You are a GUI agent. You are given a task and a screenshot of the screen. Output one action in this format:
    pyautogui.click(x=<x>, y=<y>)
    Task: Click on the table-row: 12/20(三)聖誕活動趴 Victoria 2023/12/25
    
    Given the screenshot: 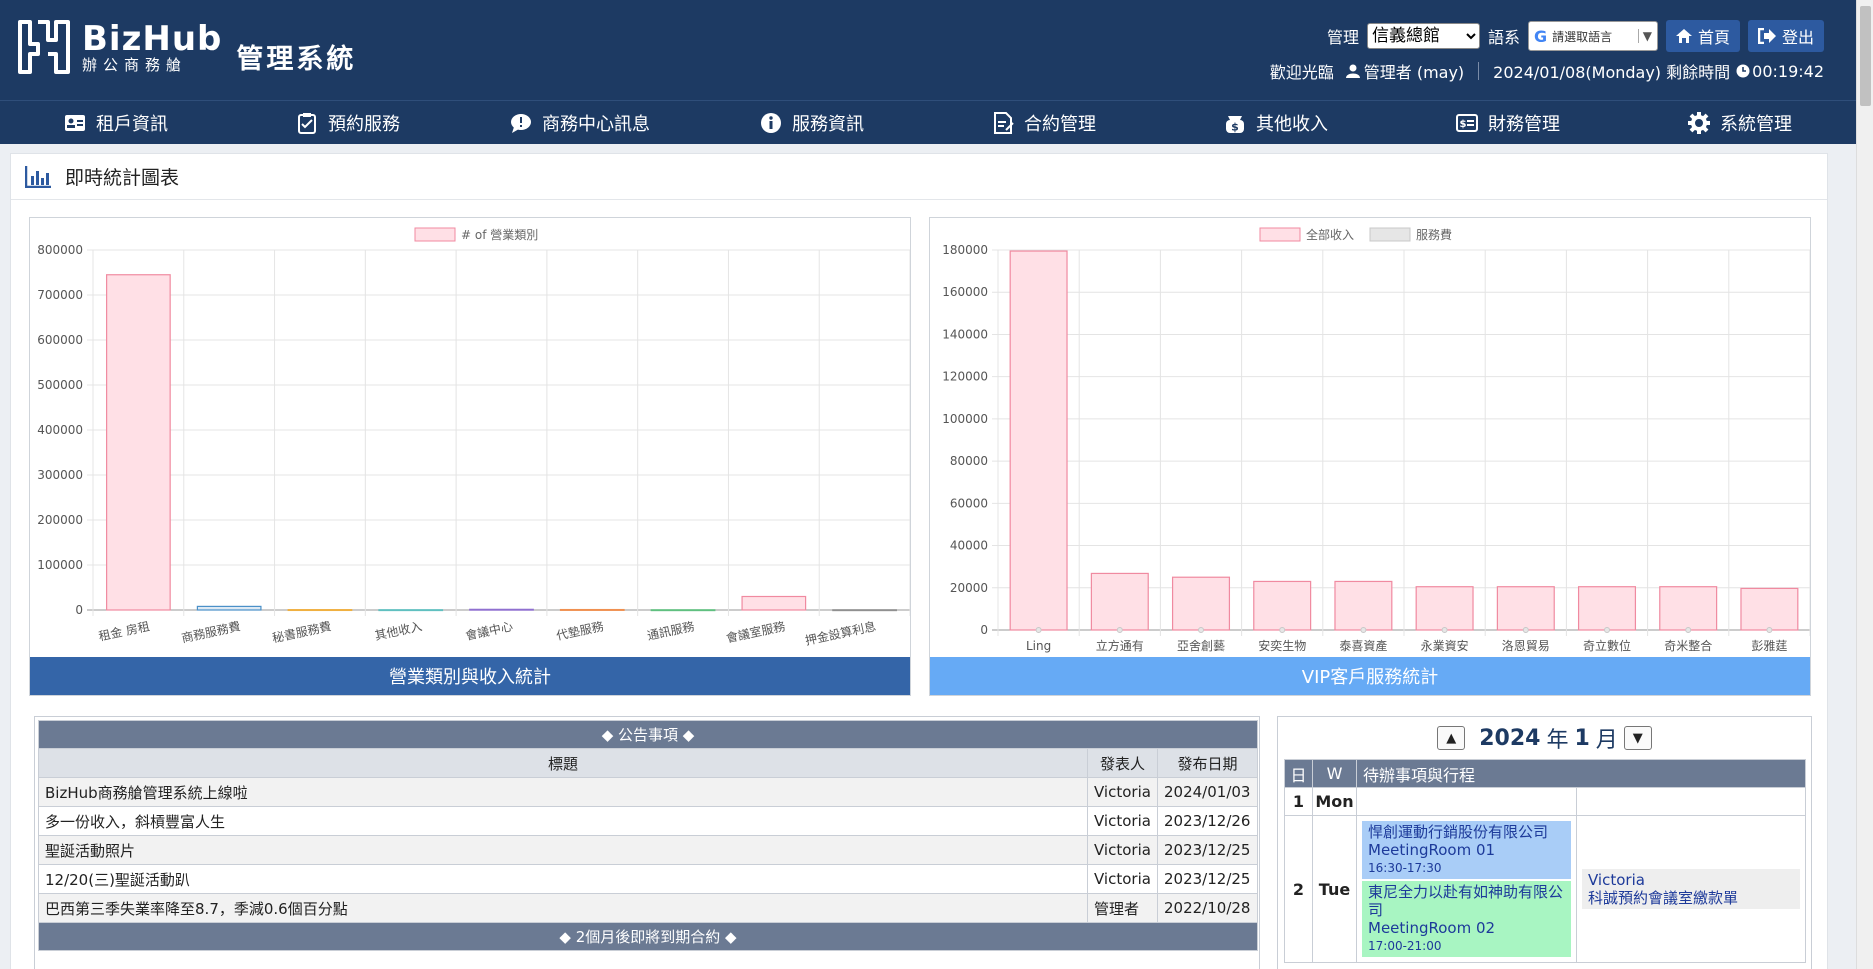 What is the action you would take?
    pyautogui.click(x=648, y=879)
    